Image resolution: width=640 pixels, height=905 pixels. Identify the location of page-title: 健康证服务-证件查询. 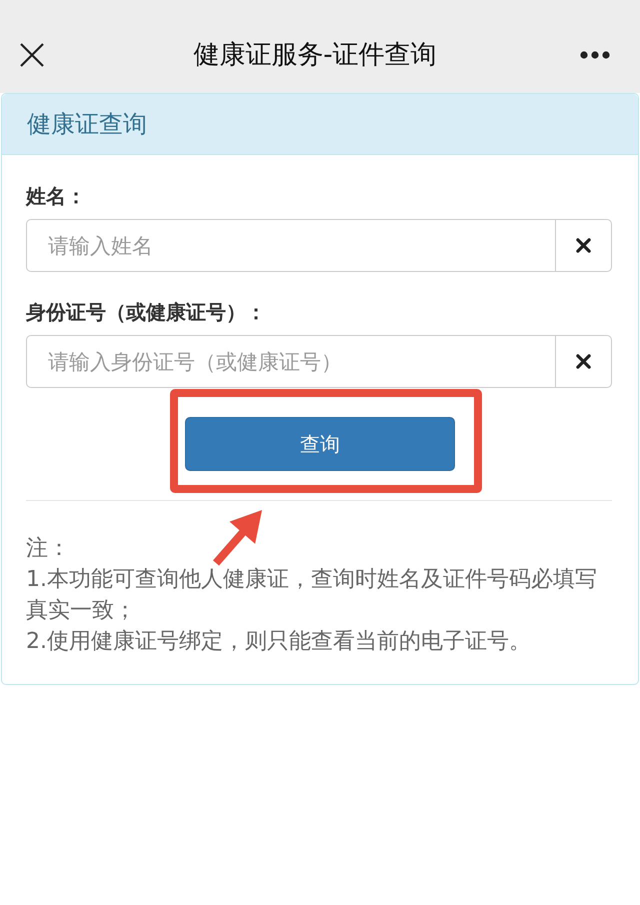
(315, 55).